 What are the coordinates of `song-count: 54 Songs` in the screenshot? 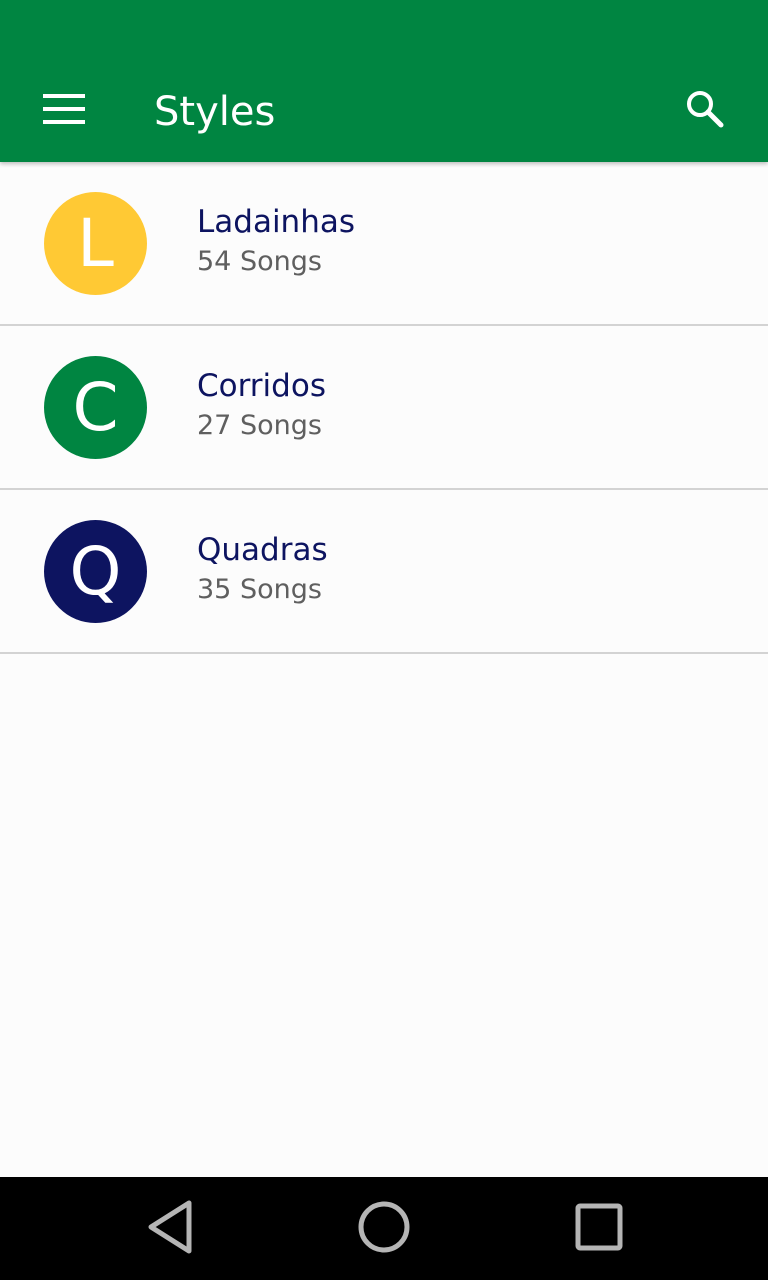 It's located at (259, 261).